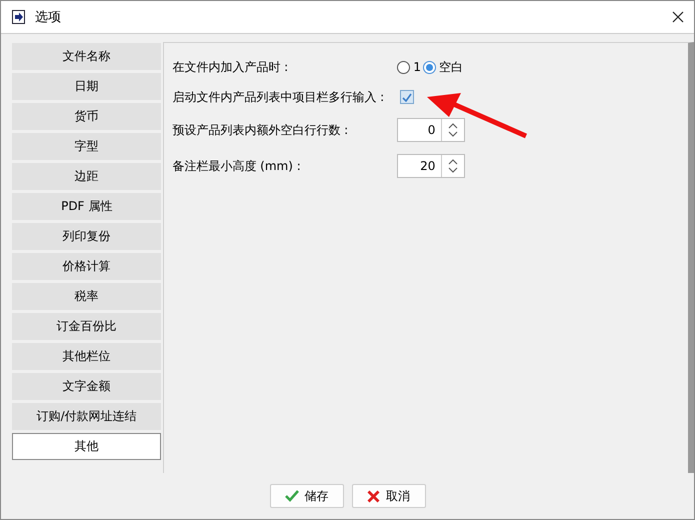  I want to click on setting-label: 预设产品列表内额外空白行行数 :, so click(261, 130).